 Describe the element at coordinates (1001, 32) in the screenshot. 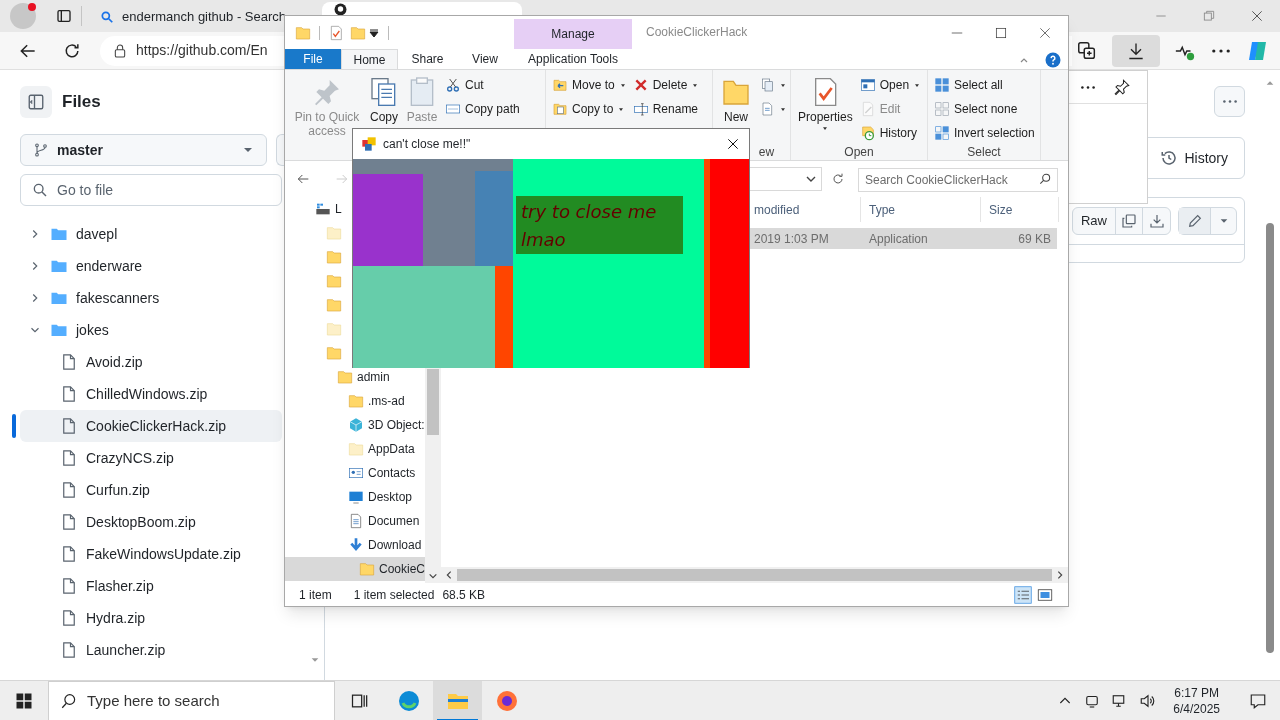

I see `maximize-icon` at that location.